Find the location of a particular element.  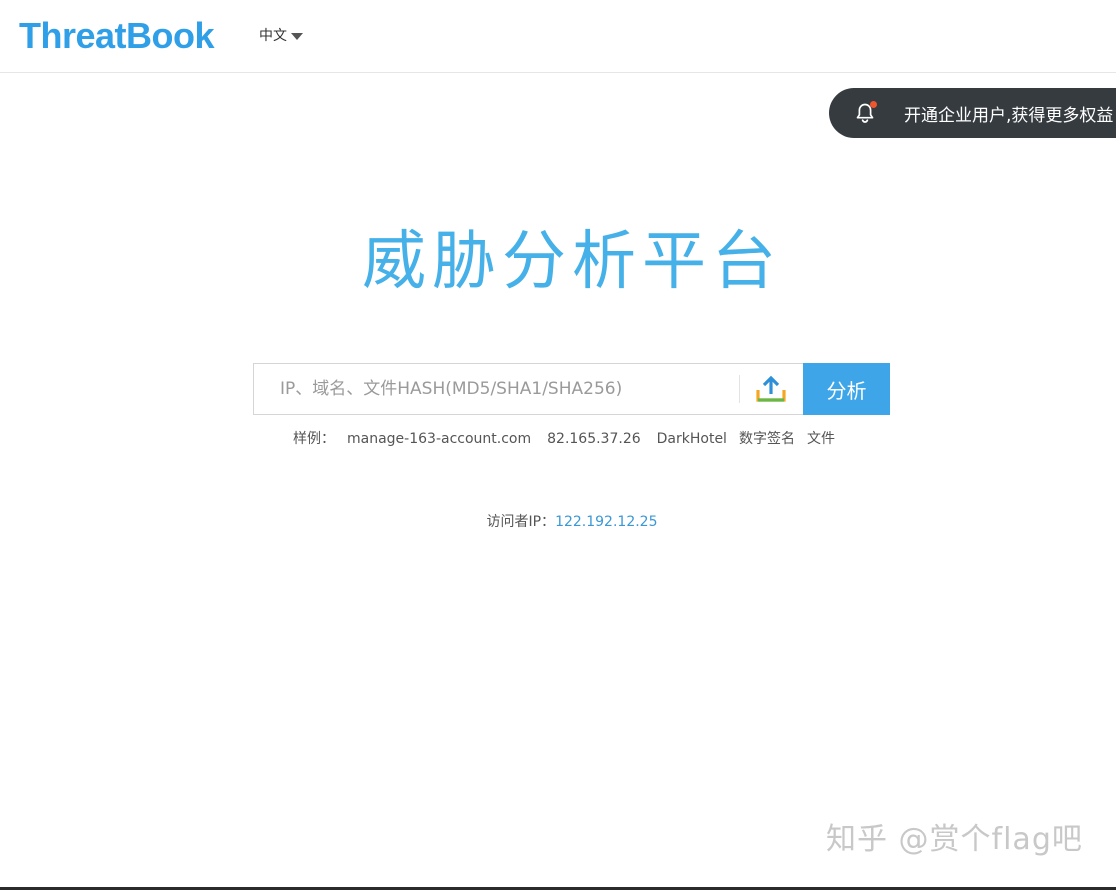

visitor-ip: 访问者IP：122.192.12.25 is located at coordinates (558, 522).